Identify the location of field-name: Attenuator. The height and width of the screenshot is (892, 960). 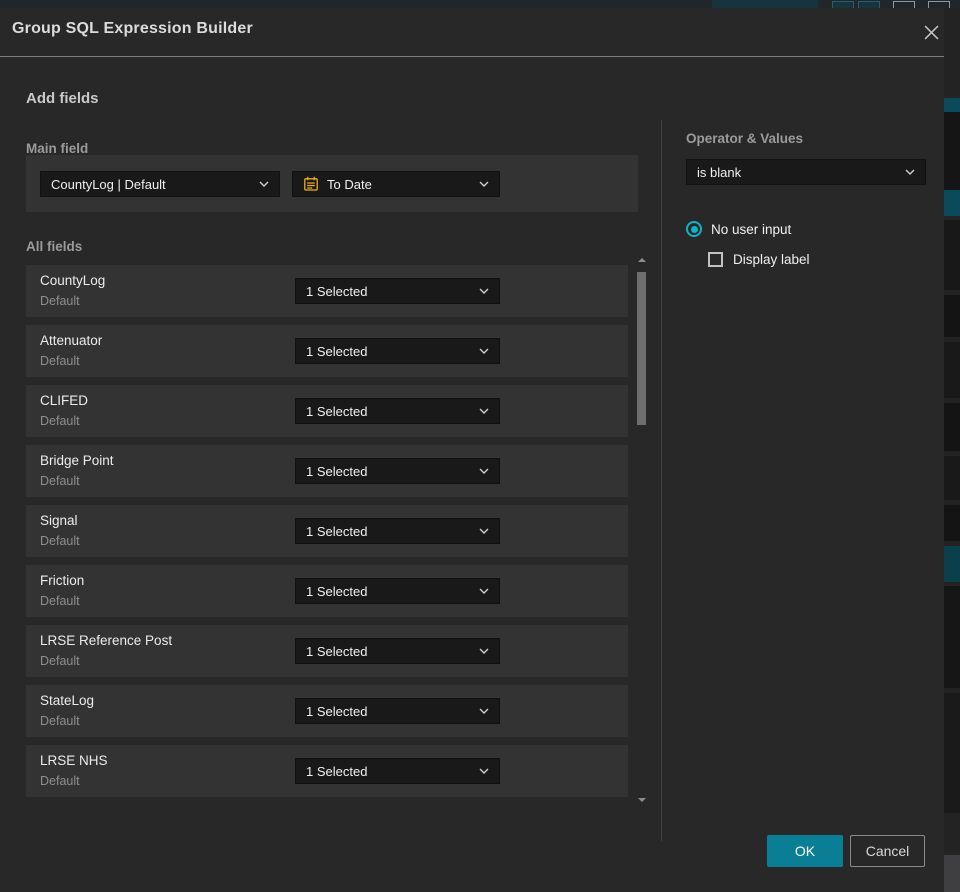
(71, 340).